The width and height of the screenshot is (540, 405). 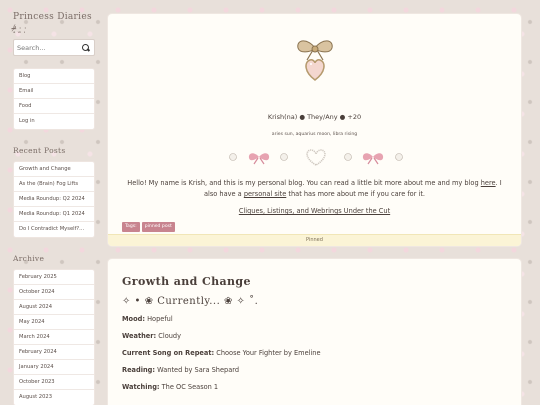 What do you see at coordinates (314, 134) in the screenshot?
I see `signs-line: aries sun, aquarius moon, libra rising` at bounding box center [314, 134].